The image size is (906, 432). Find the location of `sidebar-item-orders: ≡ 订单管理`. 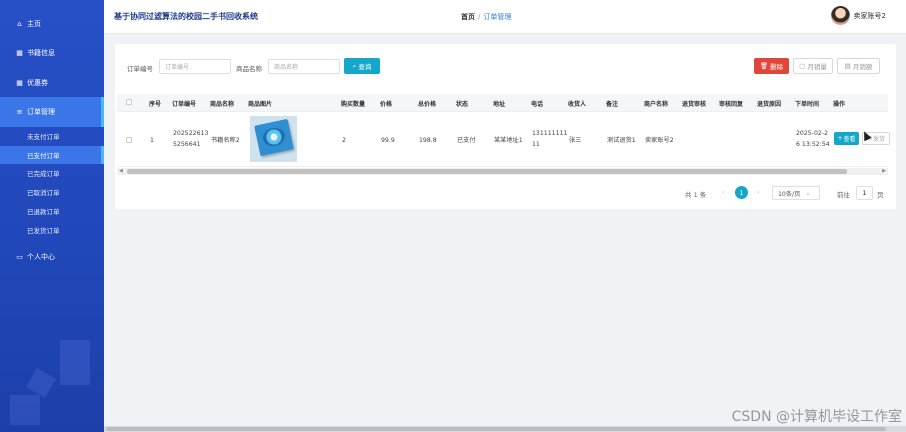

sidebar-item-orders: ≡ 订单管理 is located at coordinates (52, 112).